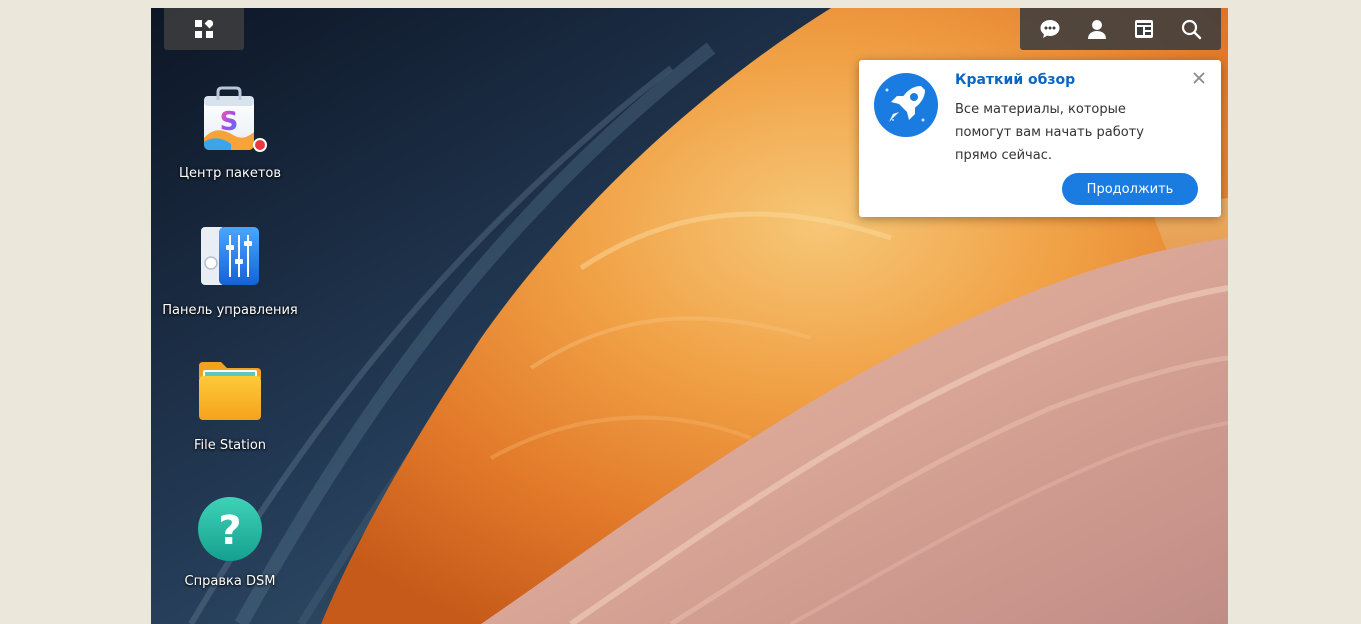 This screenshot has width=1361, height=624. I want to click on grid-menu-icon, so click(204, 29).